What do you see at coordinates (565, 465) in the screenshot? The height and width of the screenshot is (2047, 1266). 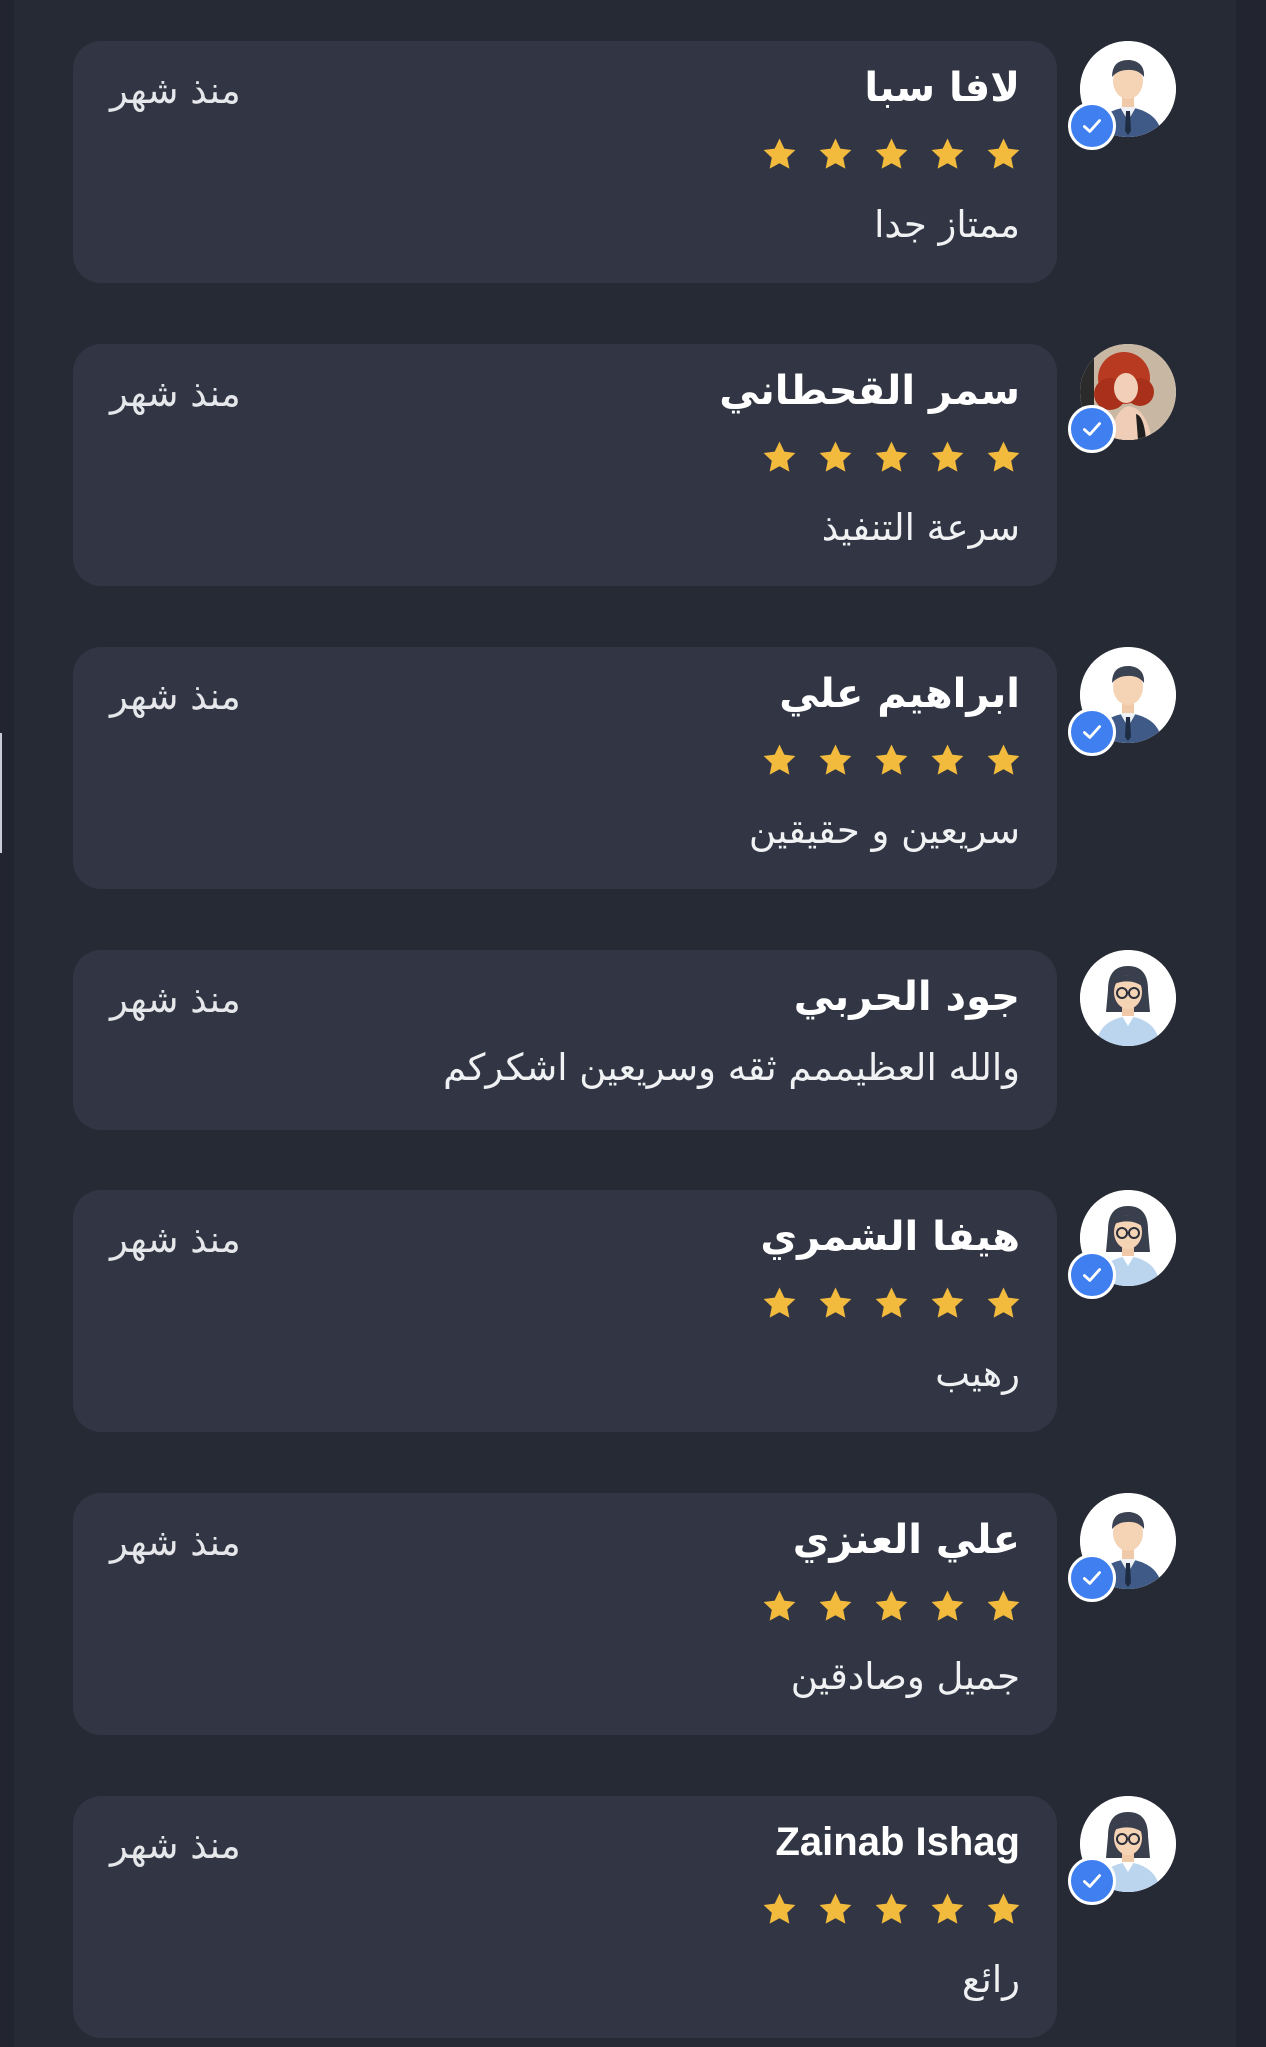 I see `review-card: سمر القحطاني منذ شهر سرعة التنفيذ` at bounding box center [565, 465].